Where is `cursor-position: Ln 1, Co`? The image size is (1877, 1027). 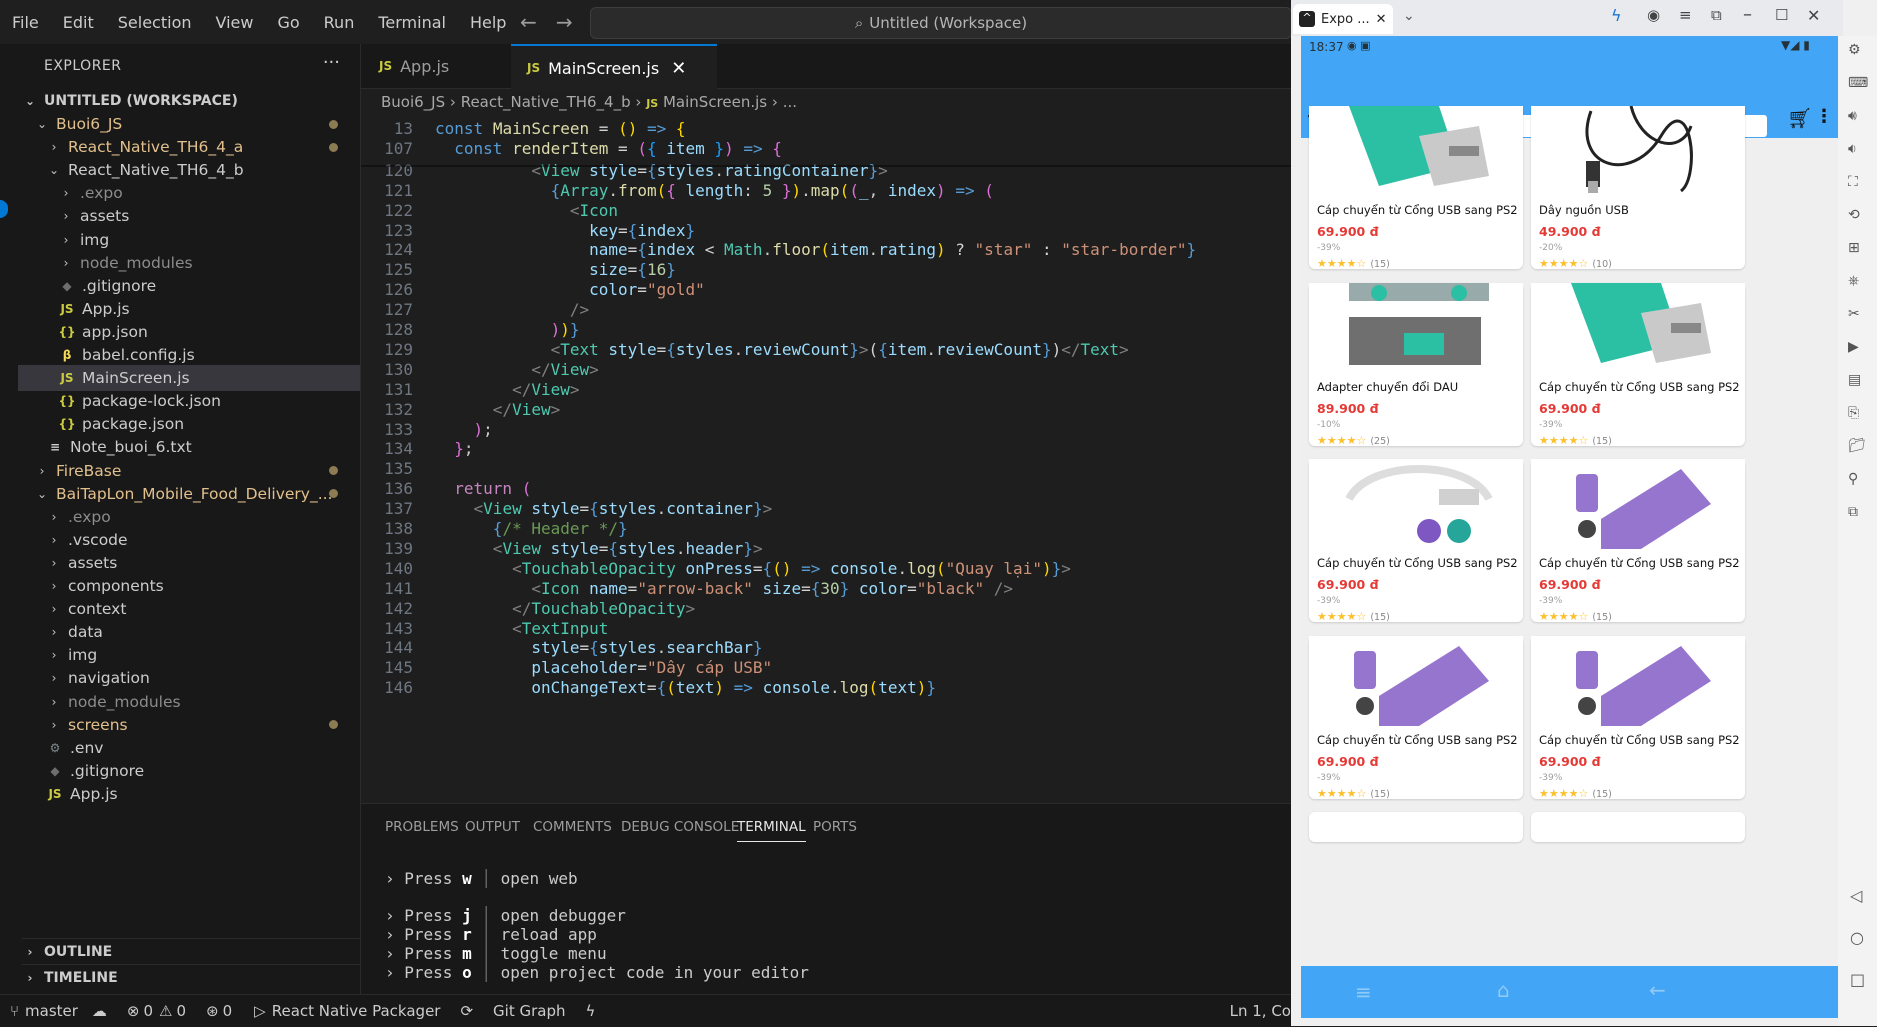 cursor-position: Ln 1, Co is located at coordinates (1260, 1011).